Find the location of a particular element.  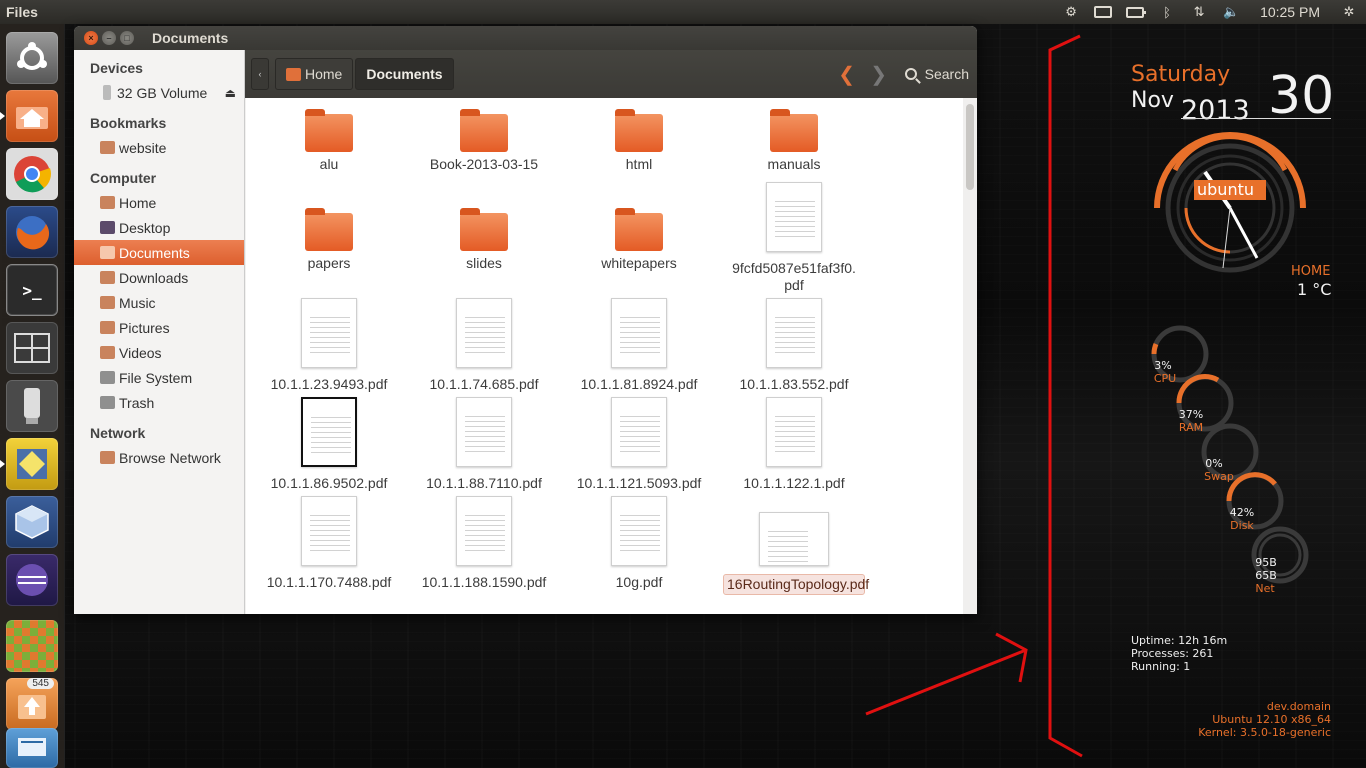

gauge-disk-label: Disk is located at coordinates (1242, 525).